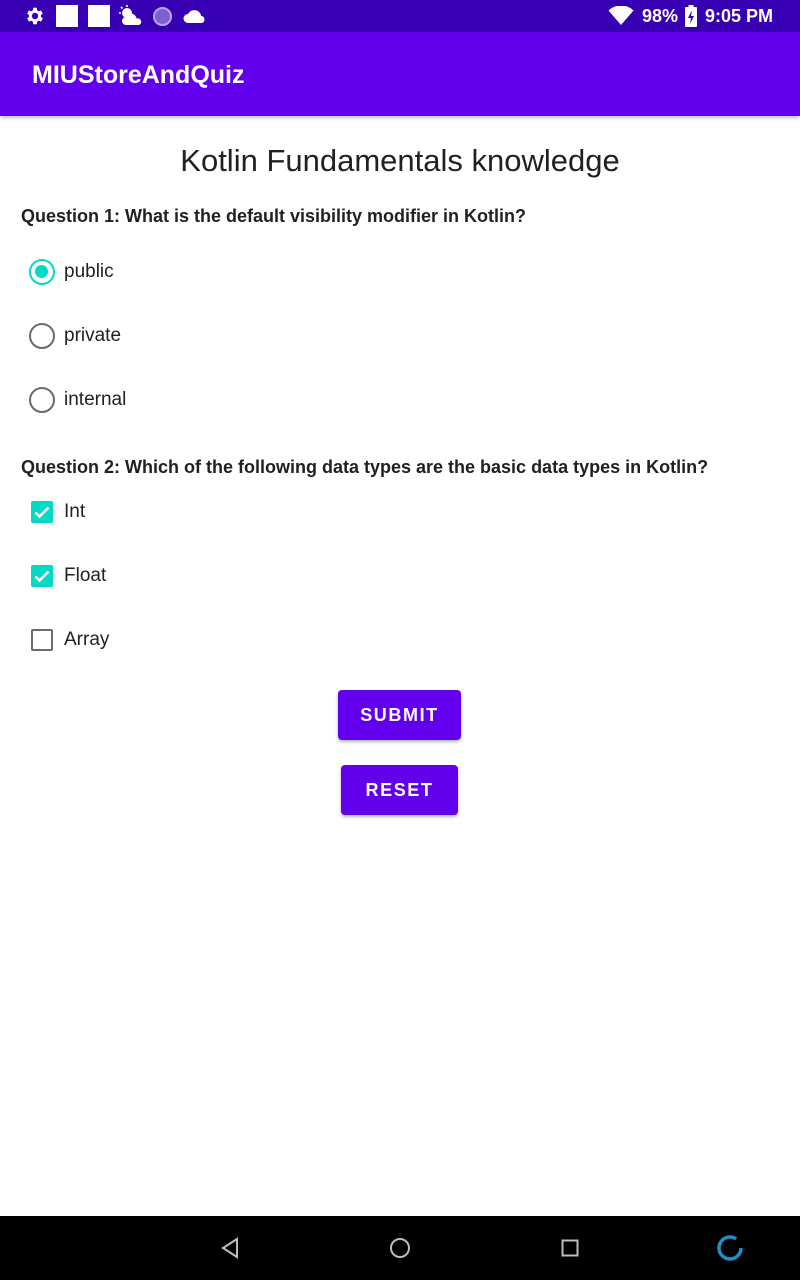 Image resolution: width=800 pixels, height=1280 pixels. I want to click on radio-option-public: public, so click(178, 272).